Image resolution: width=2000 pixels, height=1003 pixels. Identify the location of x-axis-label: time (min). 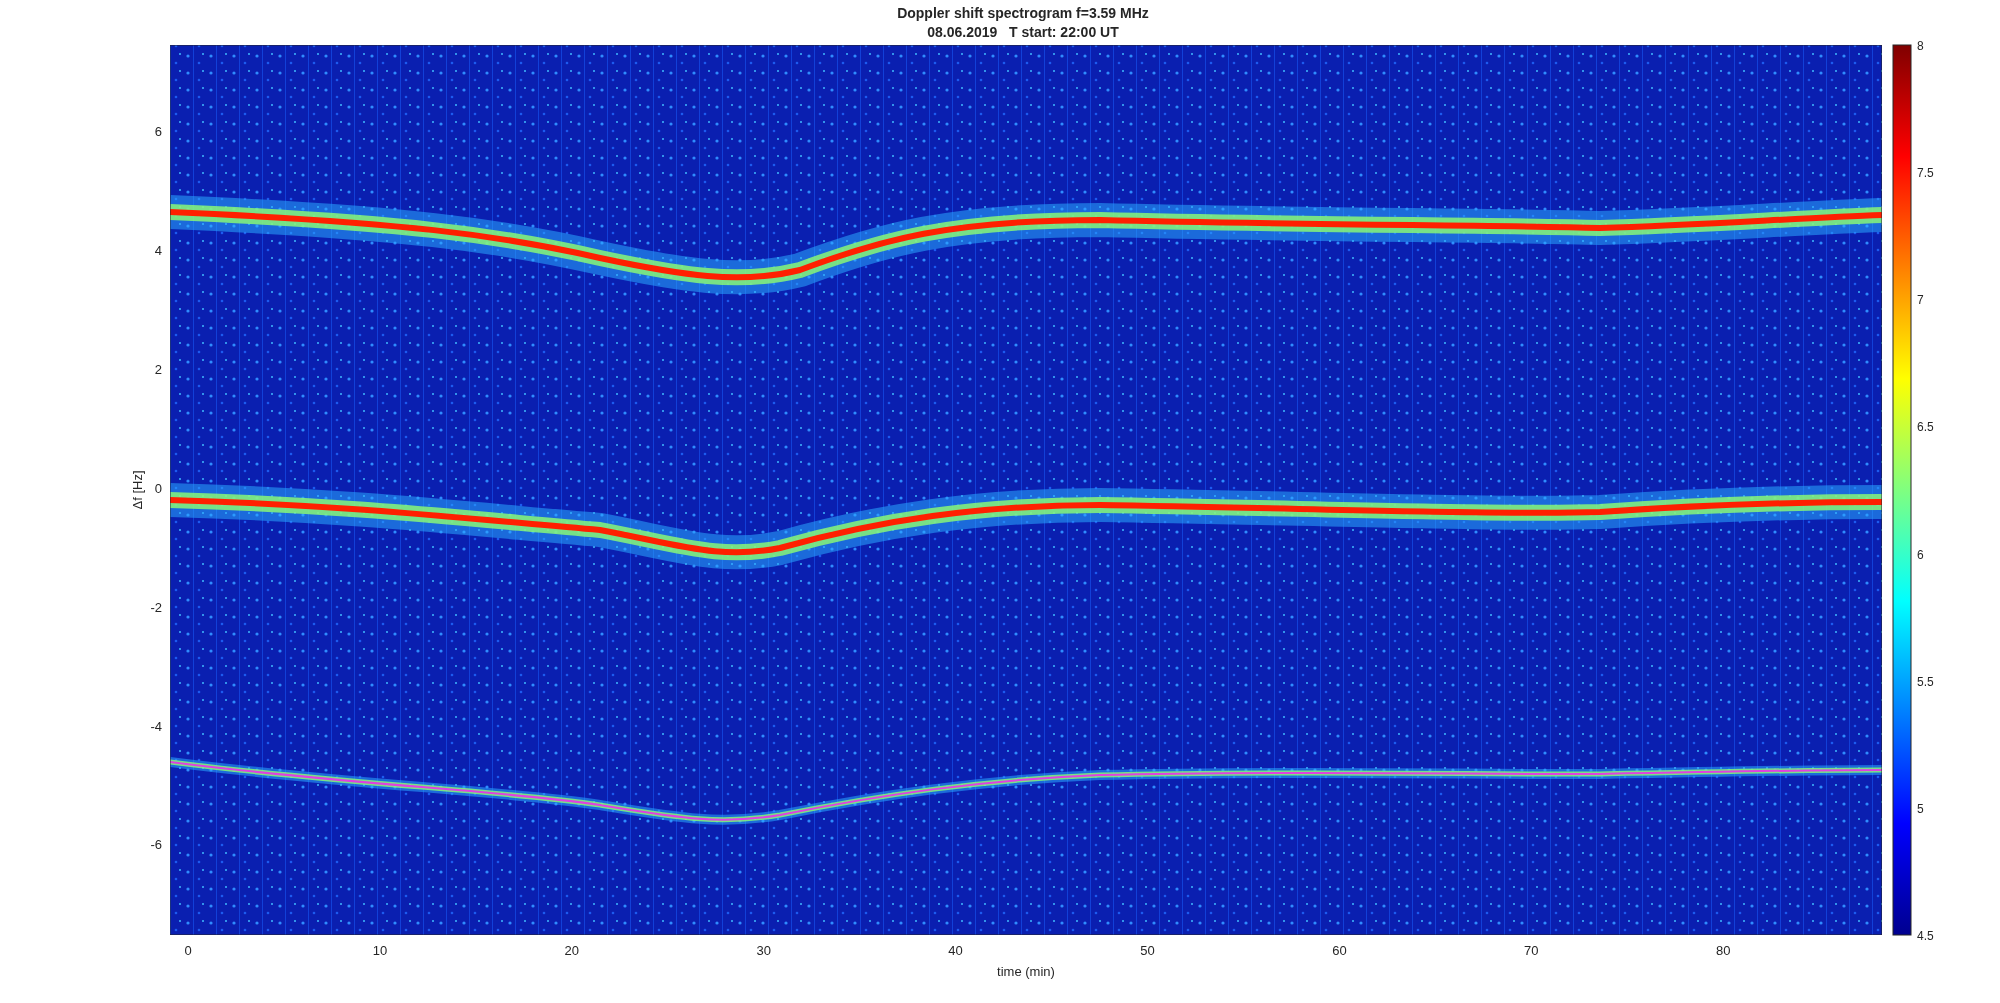
(1026, 971).